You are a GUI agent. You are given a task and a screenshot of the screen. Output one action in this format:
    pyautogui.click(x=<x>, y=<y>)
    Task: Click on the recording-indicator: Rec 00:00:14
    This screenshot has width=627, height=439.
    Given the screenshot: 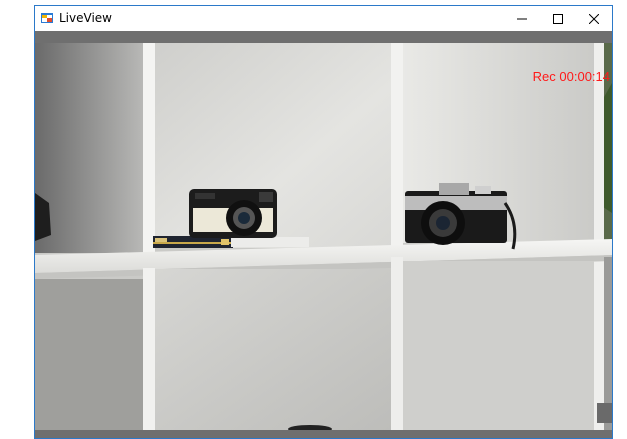 What is the action you would take?
    pyautogui.click(x=571, y=76)
    